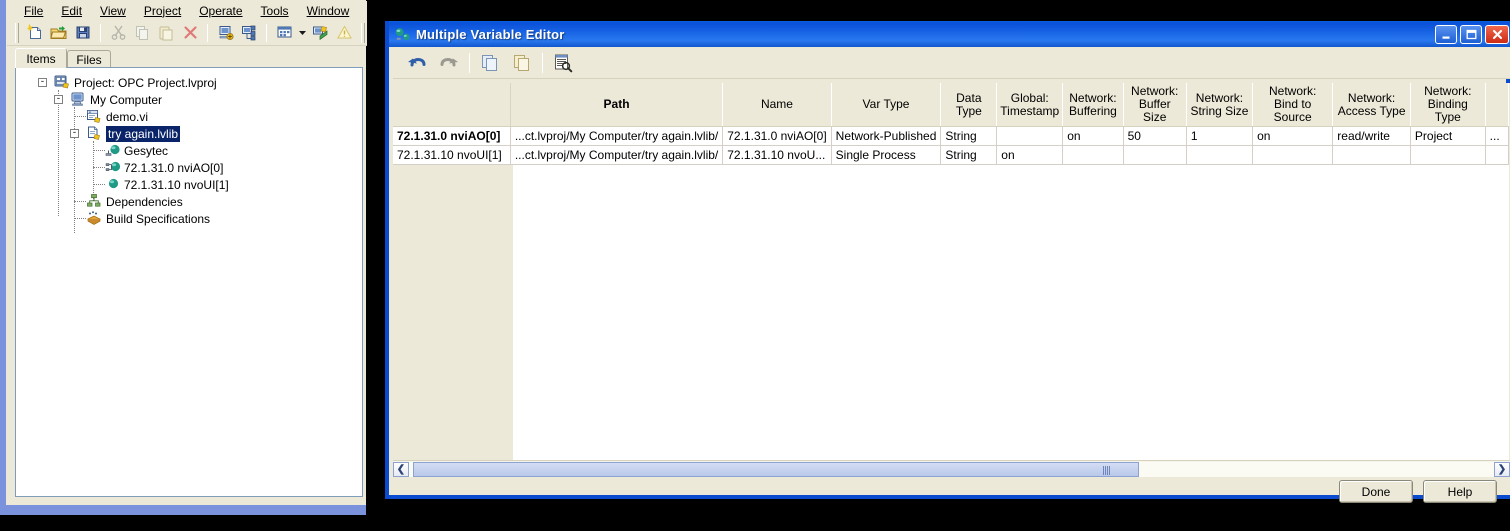  Describe the element at coordinates (189, 184) in the screenshot. I see `tree-item-nvoui: 72.1.31.10 nvoUI[1]` at that location.